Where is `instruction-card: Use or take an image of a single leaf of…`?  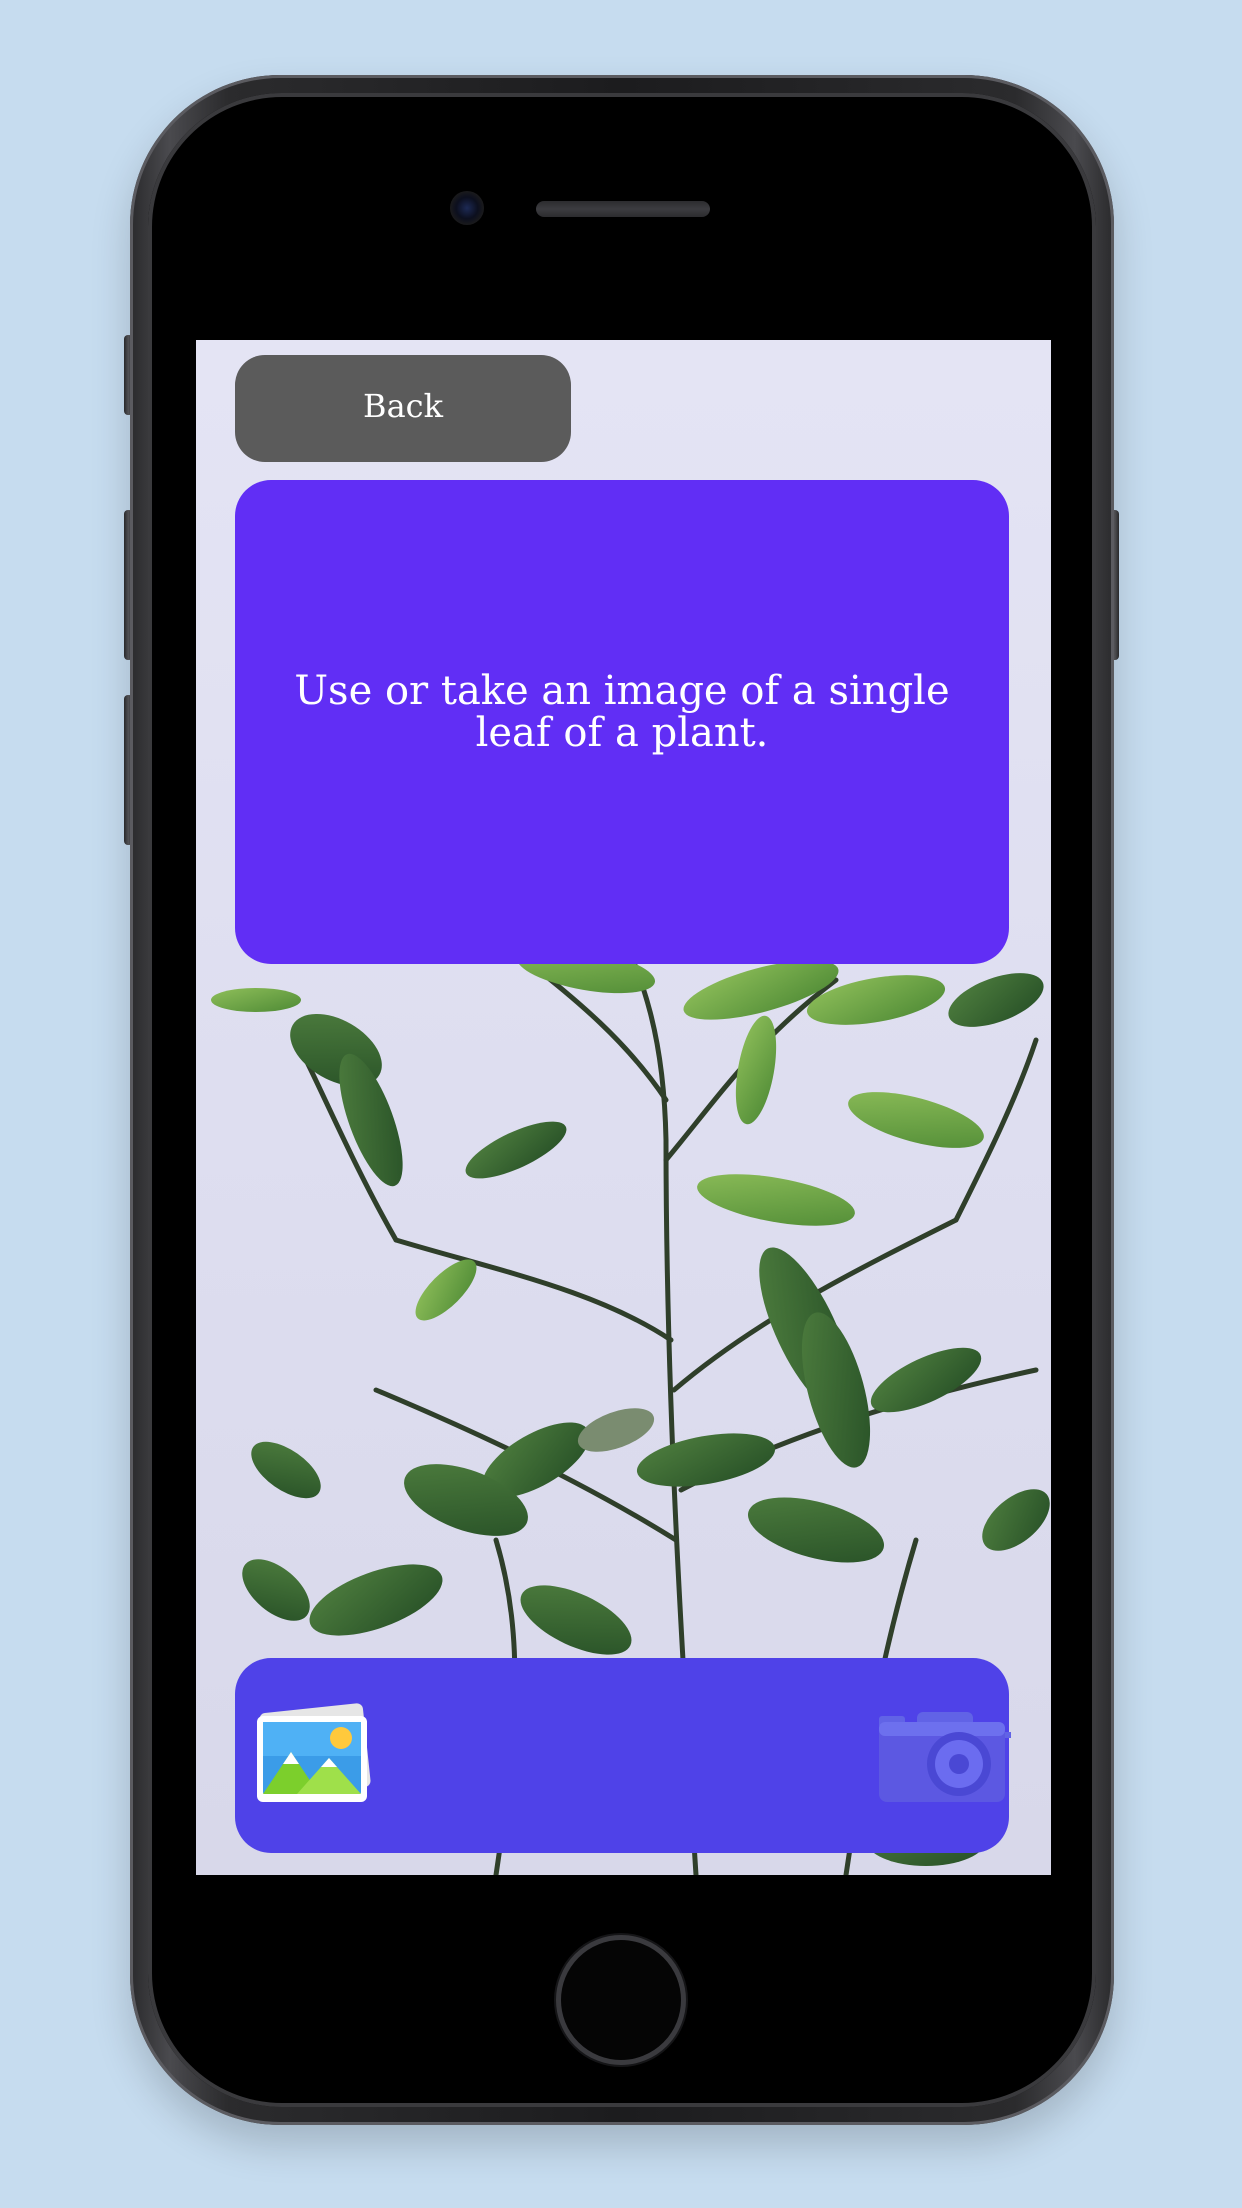 instruction-card: Use or take an image of a single leaf of… is located at coordinates (622, 722).